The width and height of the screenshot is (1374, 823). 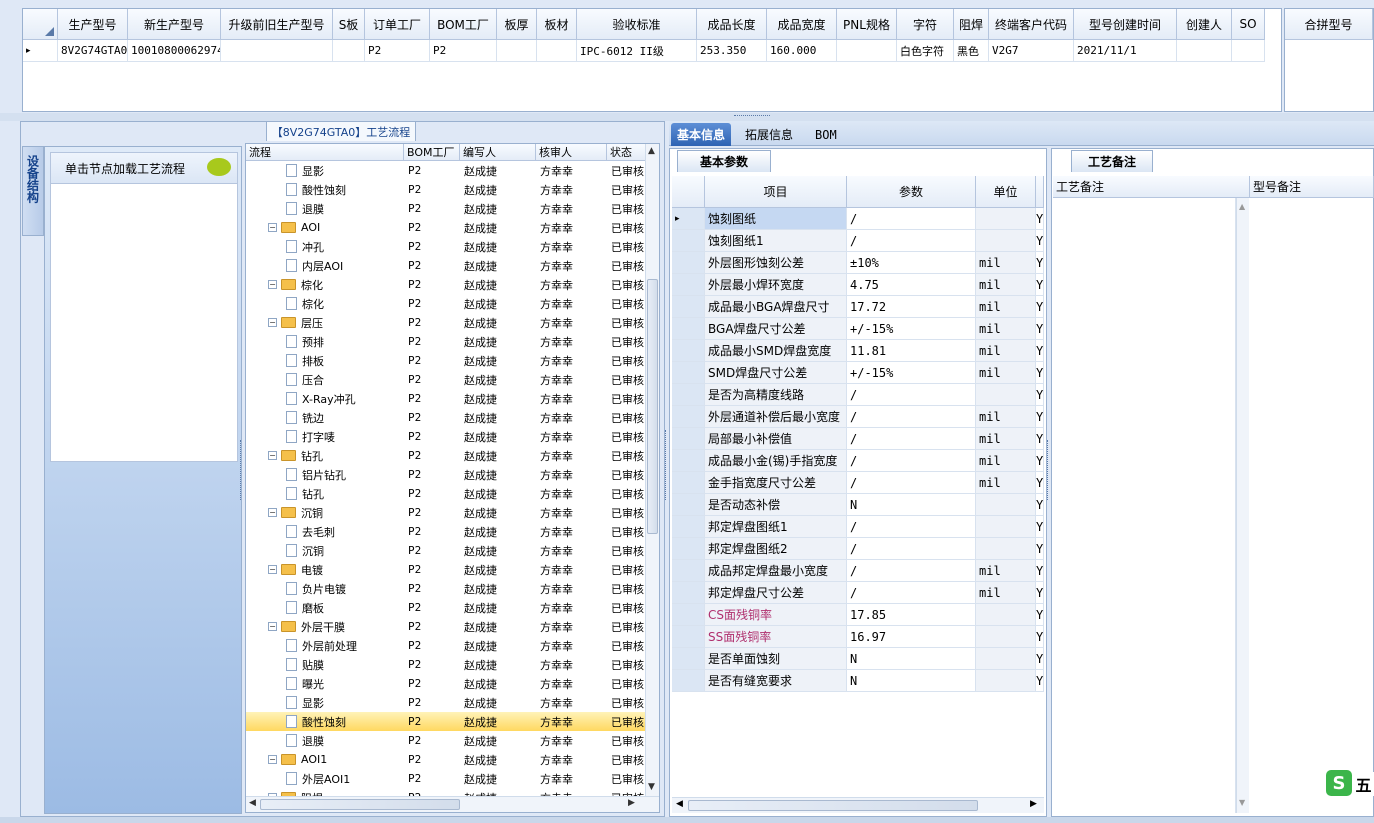 I want to click on tree-row: 负片电镀 P2 赵成捷 方幸幸 已审核, so click(x=446, y=588).